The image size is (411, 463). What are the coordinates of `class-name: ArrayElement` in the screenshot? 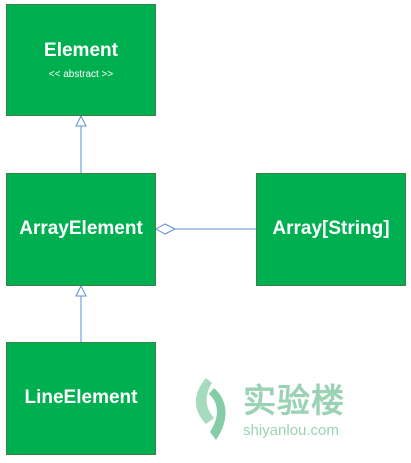 It's located at (81, 229).